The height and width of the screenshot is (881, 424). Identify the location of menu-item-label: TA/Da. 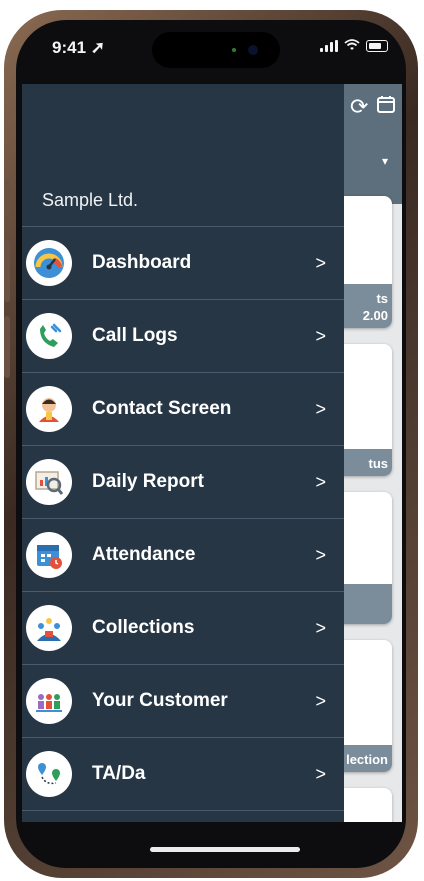
(119, 773).